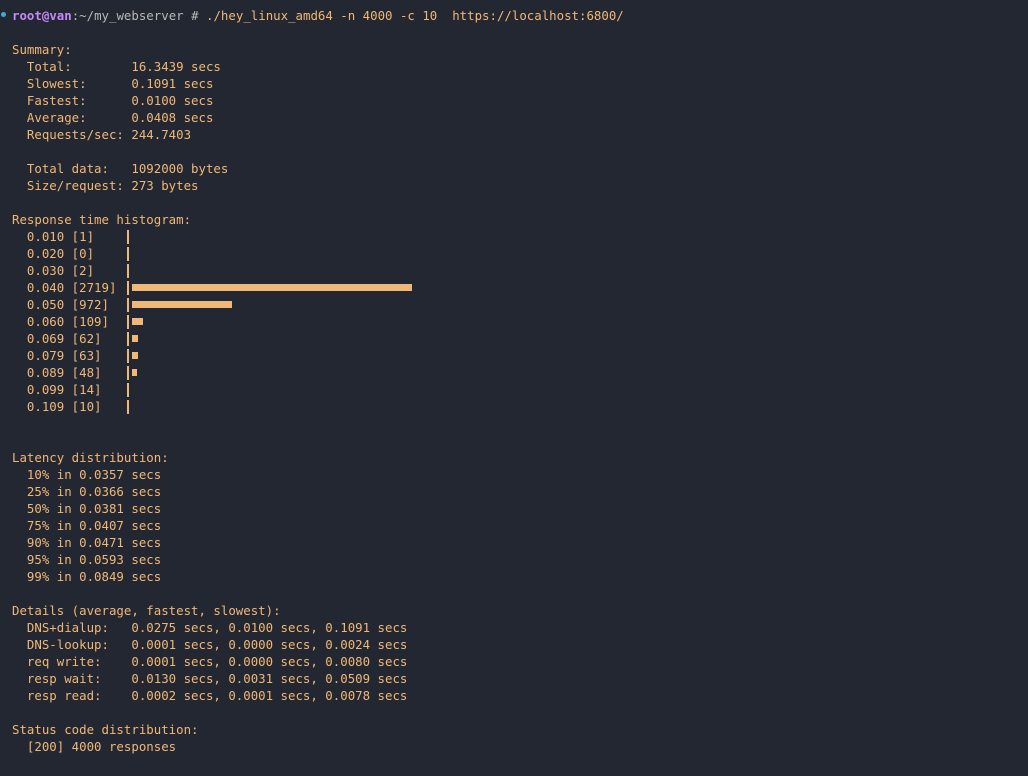  What do you see at coordinates (53, 253) in the screenshot?
I see `histogram-row-label: 0.020 [0]` at bounding box center [53, 253].